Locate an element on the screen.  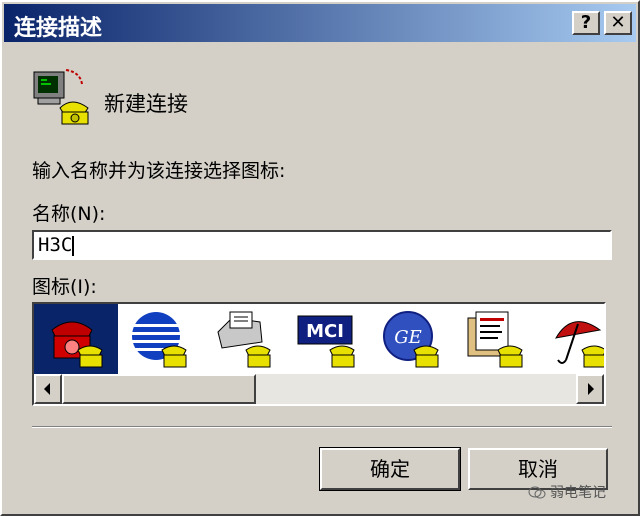
scroll-left-button is located at coordinates (48, 389).